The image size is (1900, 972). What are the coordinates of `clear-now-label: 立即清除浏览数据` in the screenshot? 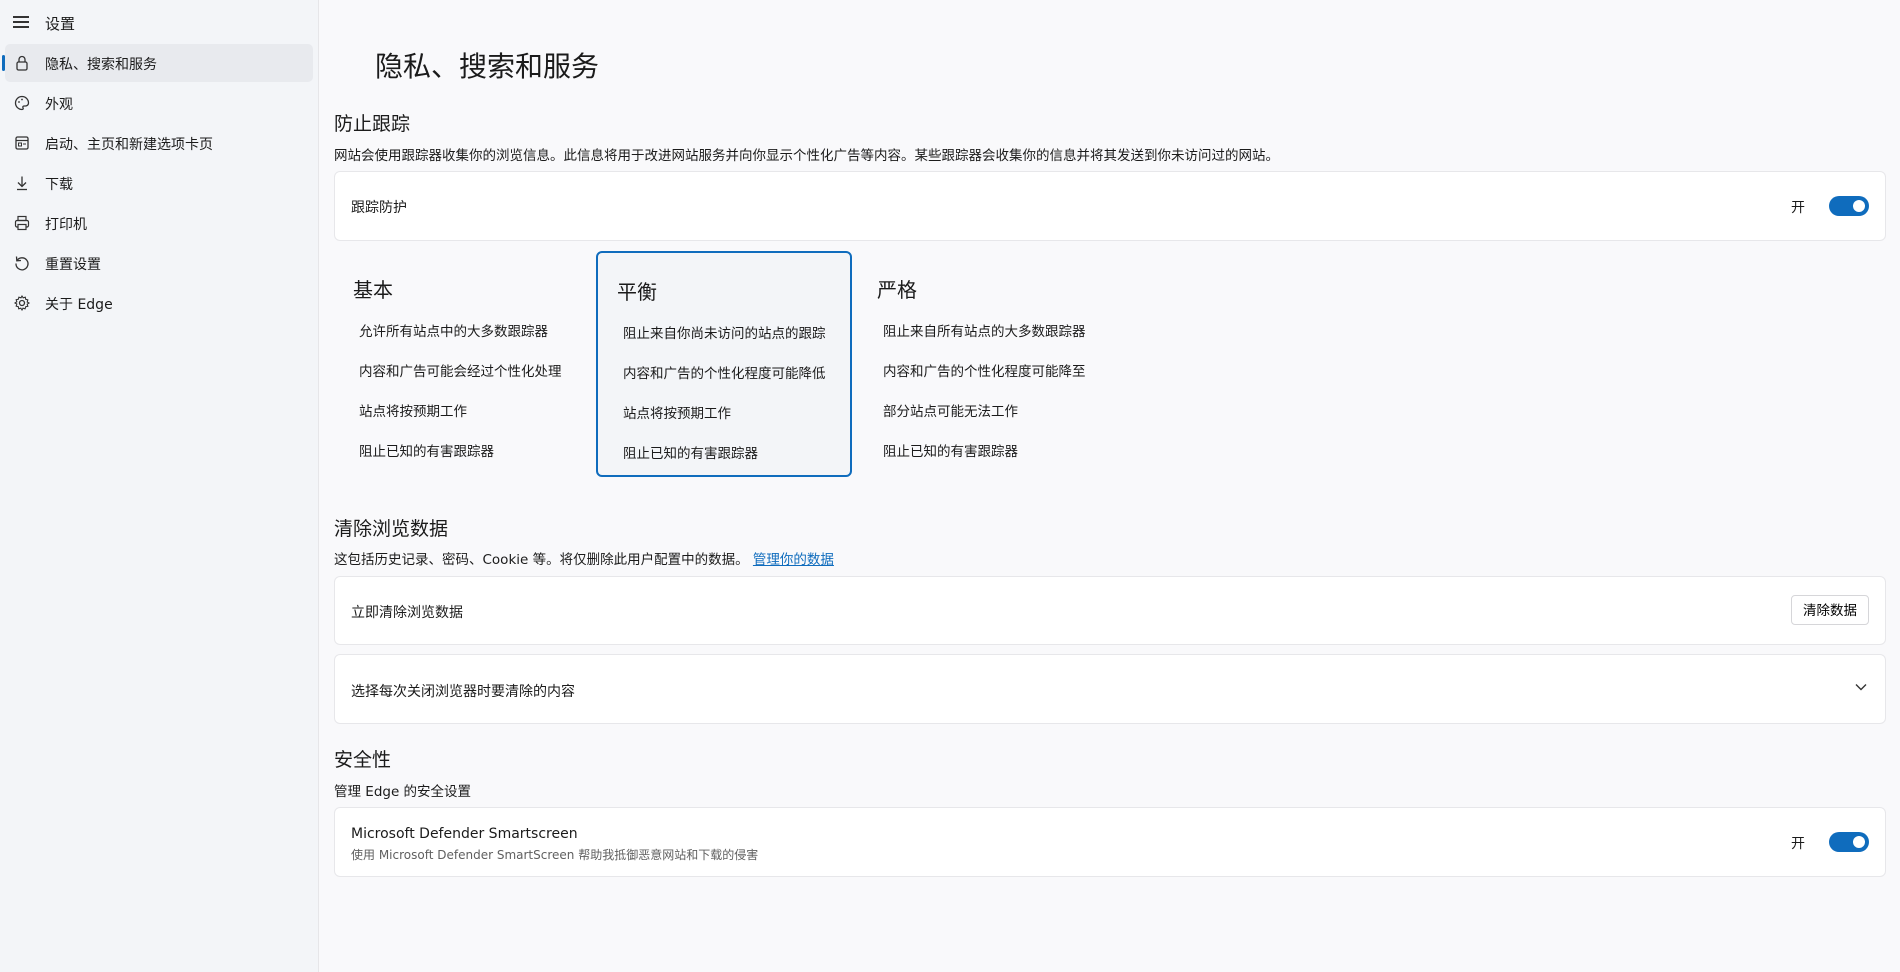 It's located at (407, 613).